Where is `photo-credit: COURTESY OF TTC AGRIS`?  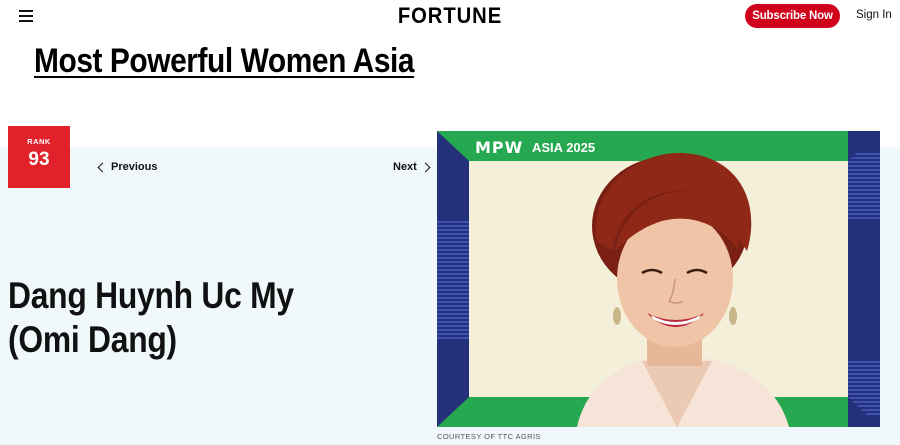 photo-credit: COURTESY OF TTC AGRIS is located at coordinates (489, 436).